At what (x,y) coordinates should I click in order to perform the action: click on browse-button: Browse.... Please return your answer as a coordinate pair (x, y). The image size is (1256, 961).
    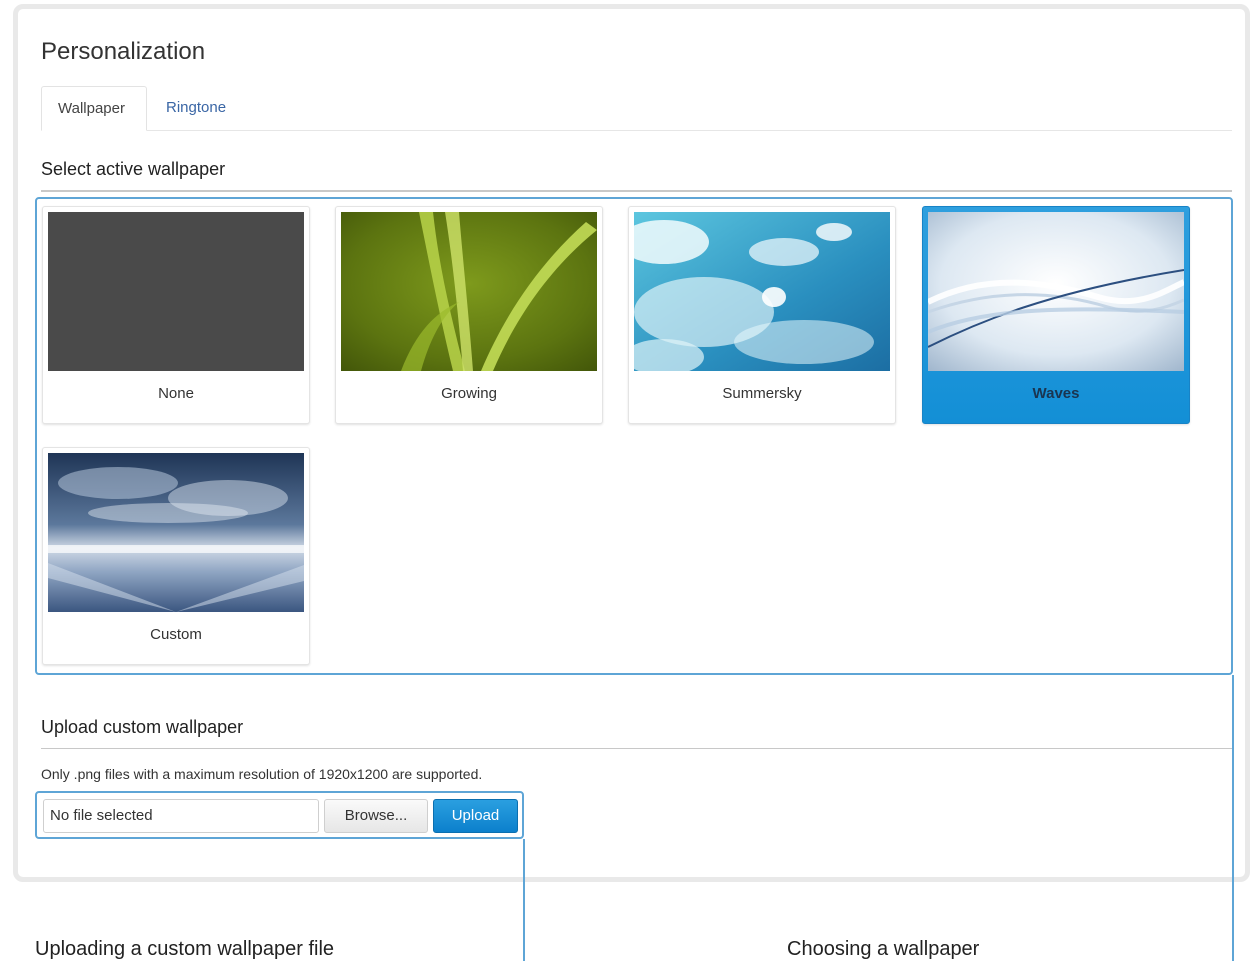
    Looking at the image, I should click on (376, 816).